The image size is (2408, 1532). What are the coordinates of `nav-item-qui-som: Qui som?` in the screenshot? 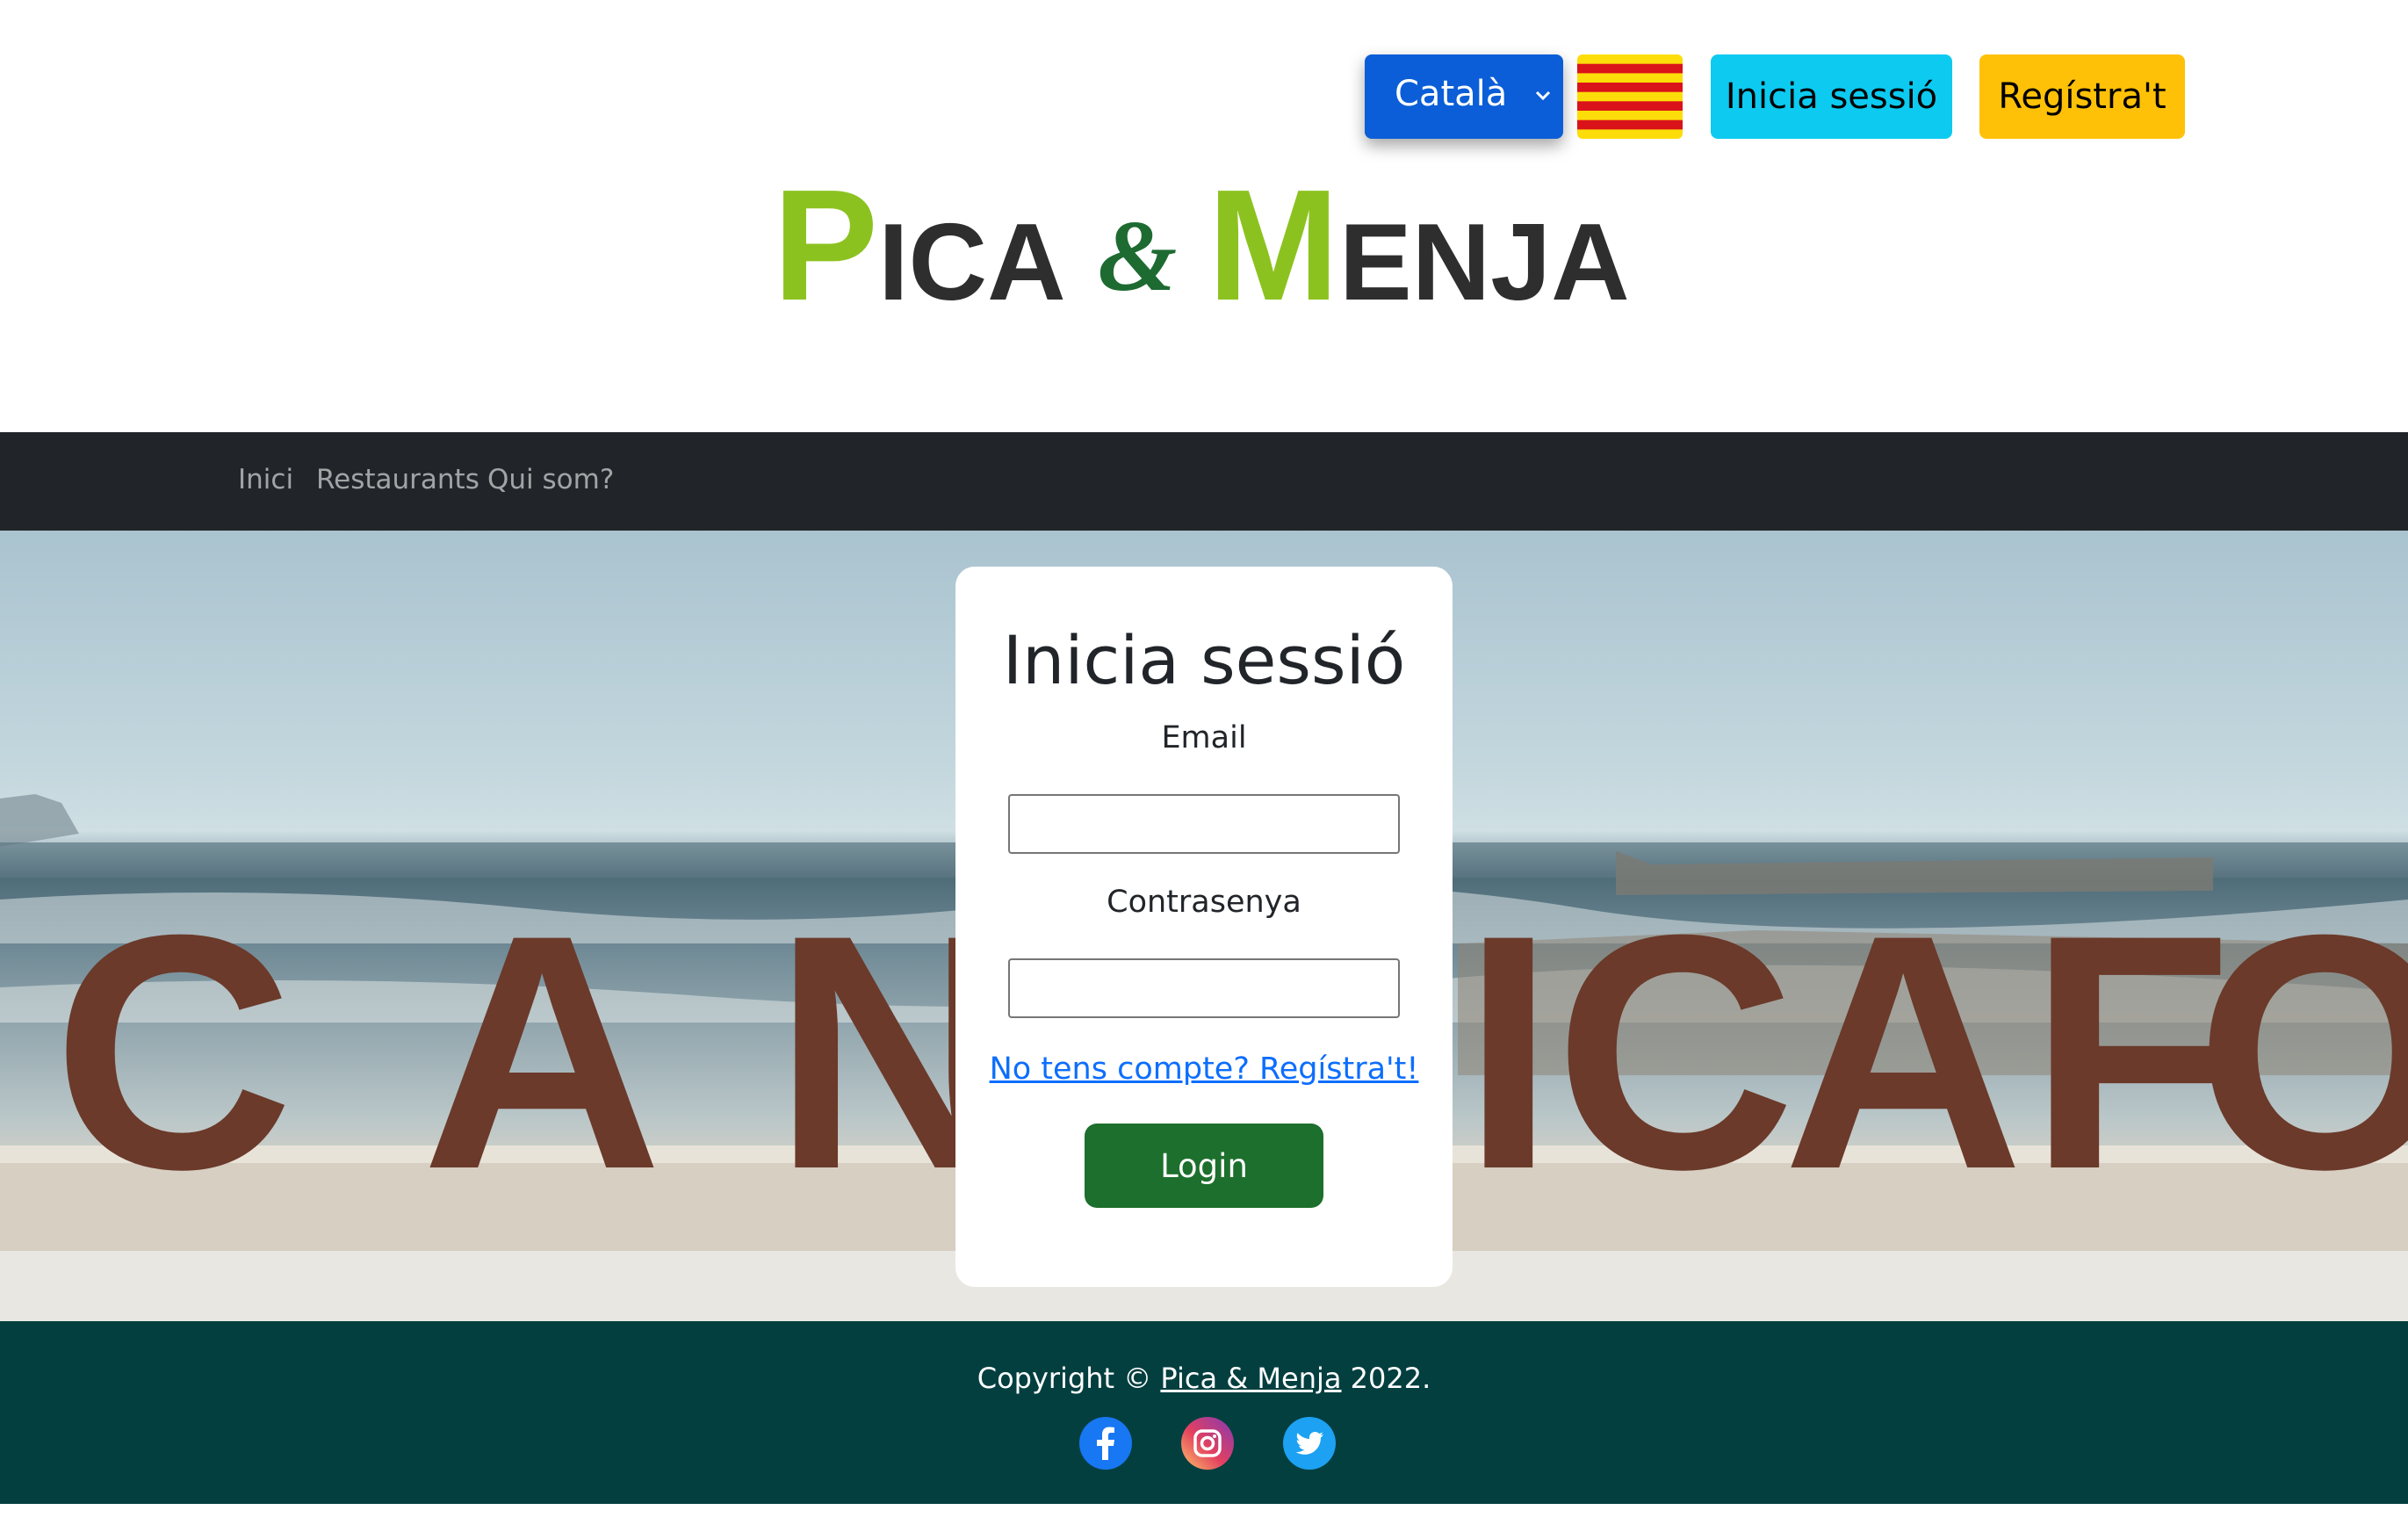 It's located at (550, 479).